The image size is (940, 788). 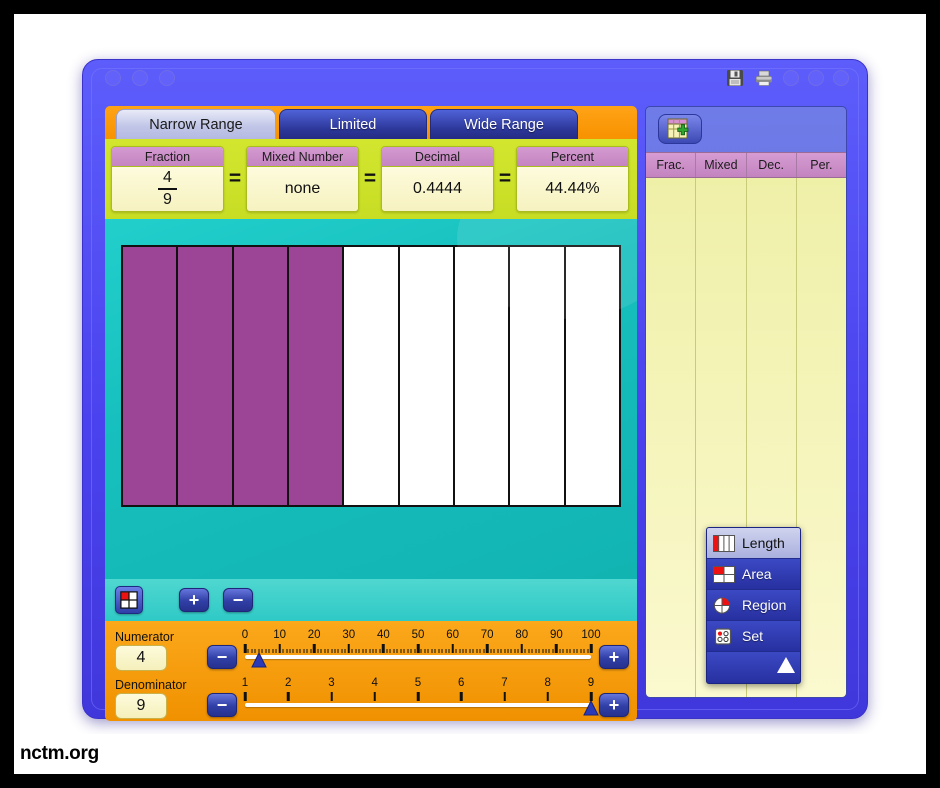 What do you see at coordinates (259, 659) in the screenshot?
I see `numerator-thumb` at bounding box center [259, 659].